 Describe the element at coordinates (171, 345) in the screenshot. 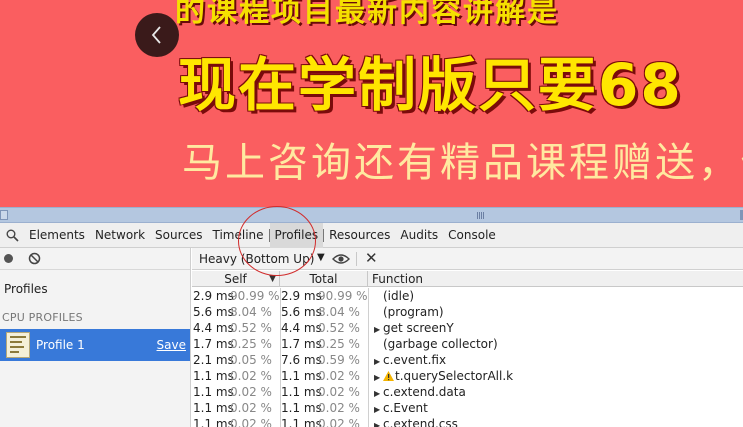

I see `save-link: Save` at that location.